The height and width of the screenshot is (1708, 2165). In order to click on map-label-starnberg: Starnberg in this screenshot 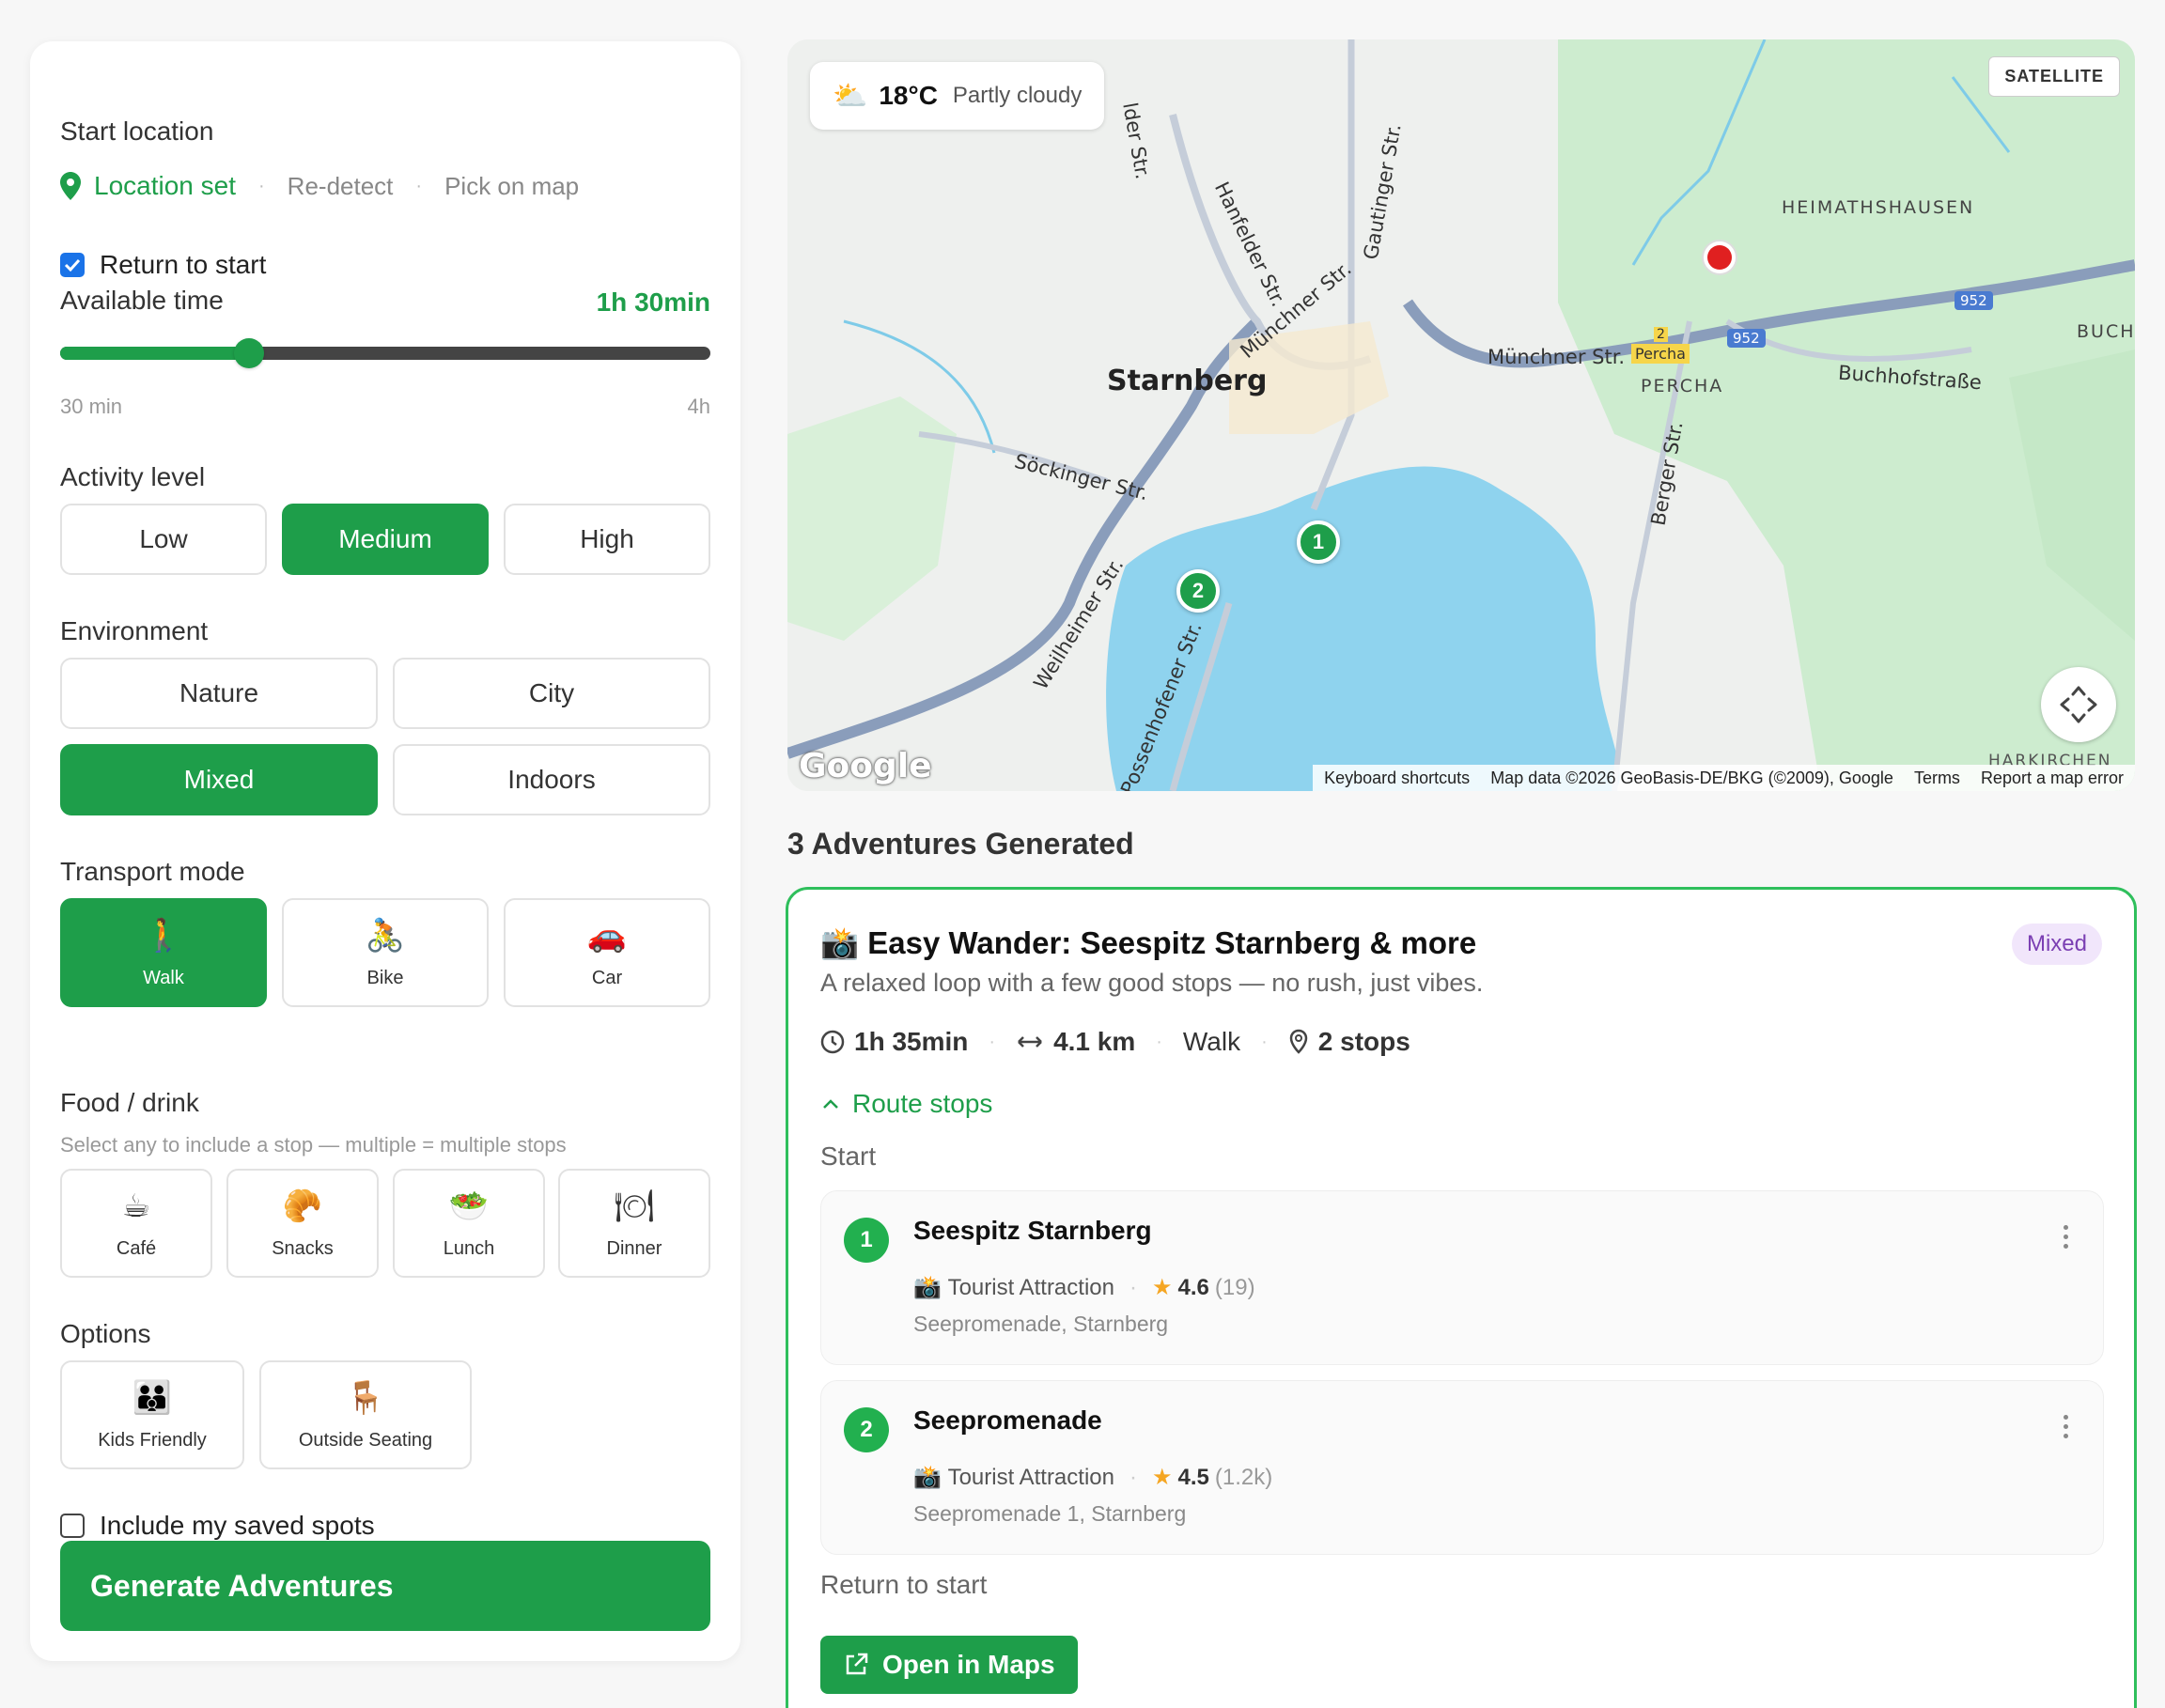, I will do `click(1187, 381)`.